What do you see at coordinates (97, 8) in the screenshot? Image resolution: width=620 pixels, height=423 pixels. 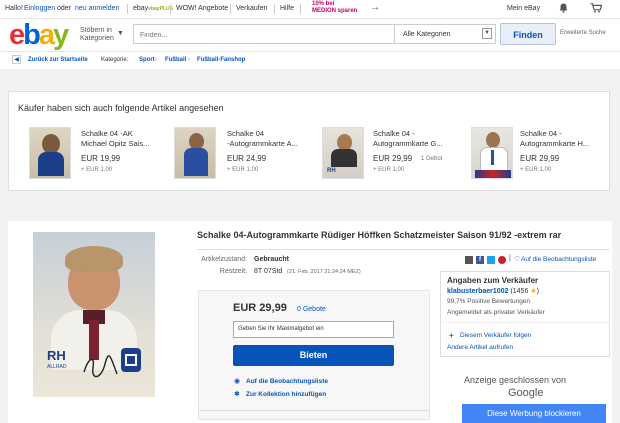 I see `register-link: neu anmelden` at bounding box center [97, 8].